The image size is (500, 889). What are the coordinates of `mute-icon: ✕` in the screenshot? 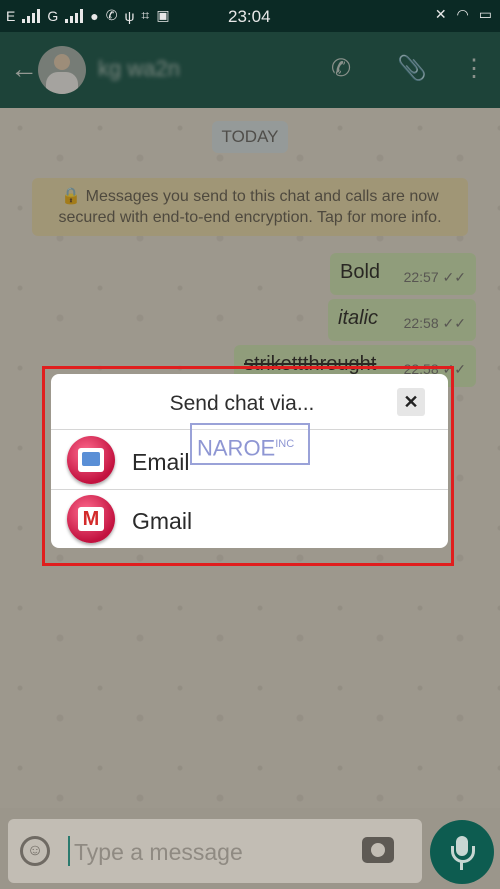 It's located at (440, 14).